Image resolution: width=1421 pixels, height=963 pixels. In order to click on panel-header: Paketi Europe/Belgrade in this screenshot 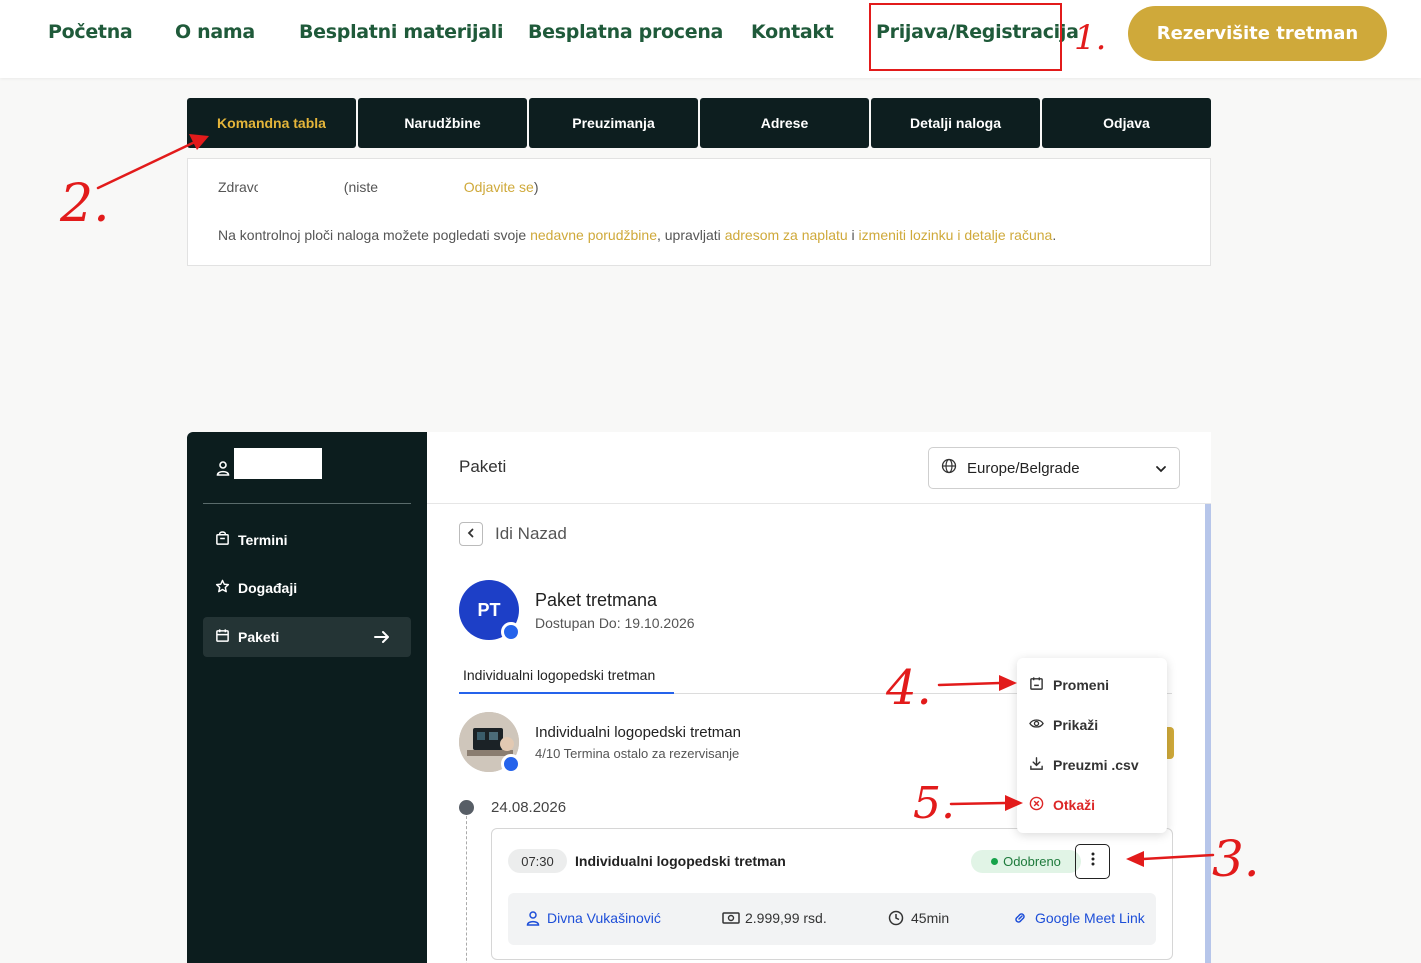, I will do `click(819, 468)`.